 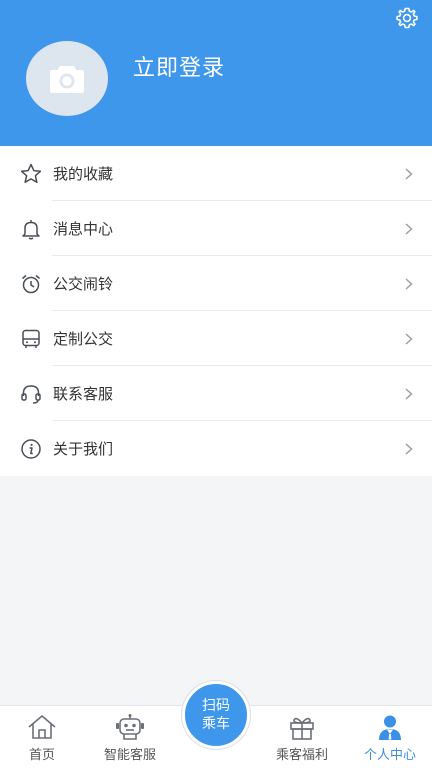 I want to click on alarm-clock-icon, so click(x=31, y=284).